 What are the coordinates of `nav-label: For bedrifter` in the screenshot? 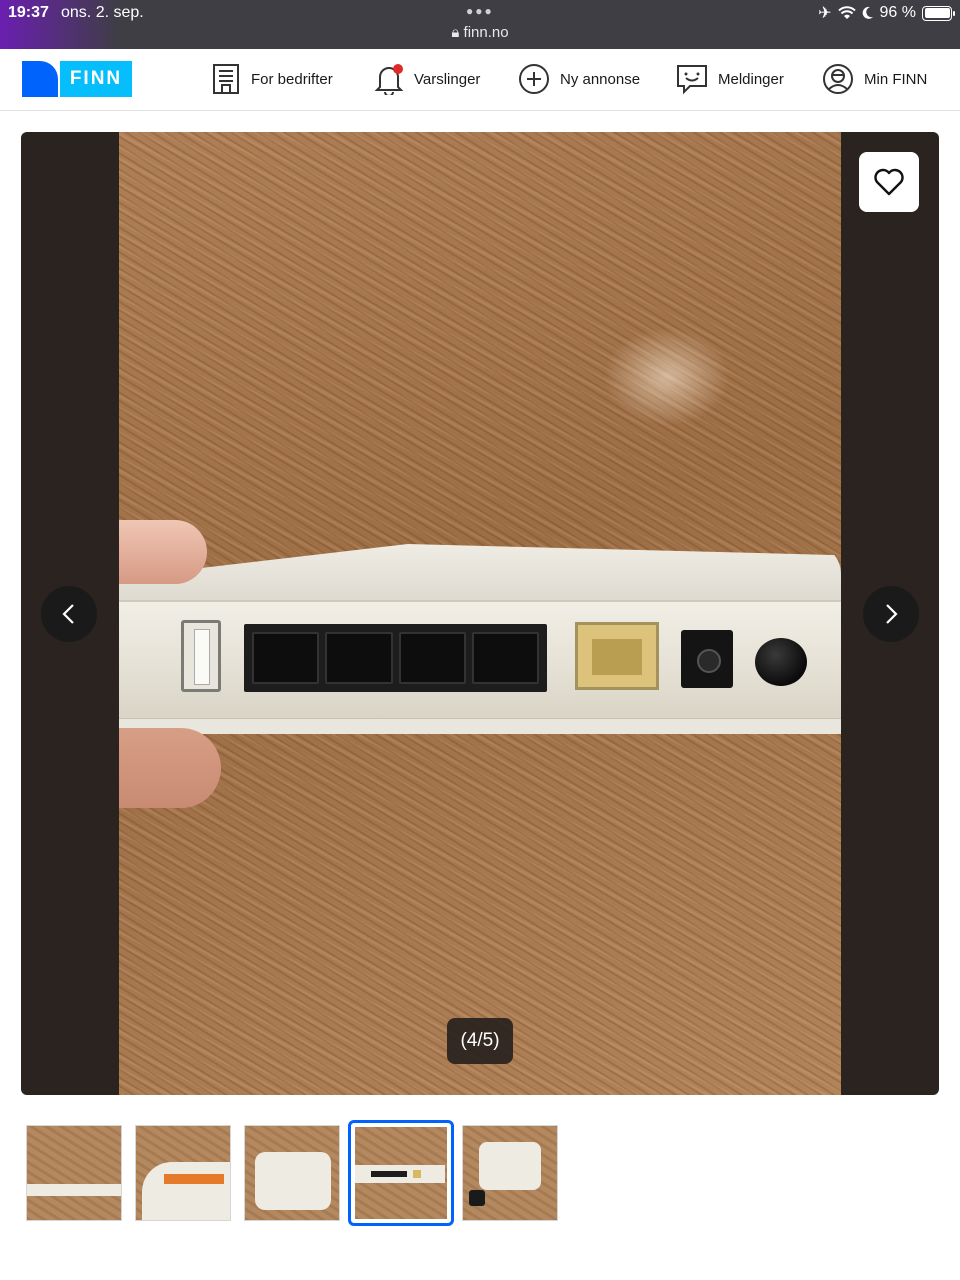 It's located at (292, 79).